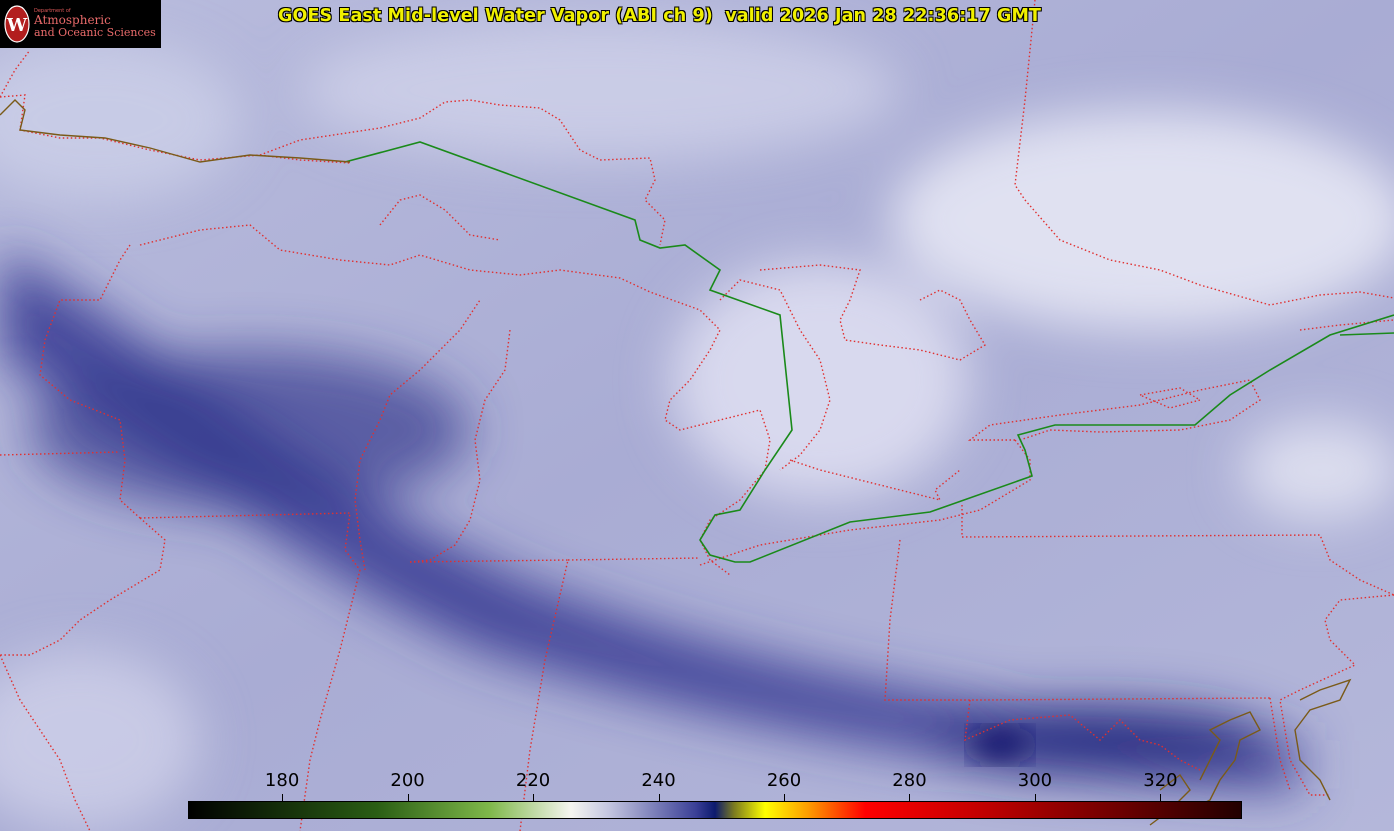 The height and width of the screenshot is (831, 1394). Describe the element at coordinates (909, 780) in the screenshot. I see `colorbar-tick-label: 280` at that location.